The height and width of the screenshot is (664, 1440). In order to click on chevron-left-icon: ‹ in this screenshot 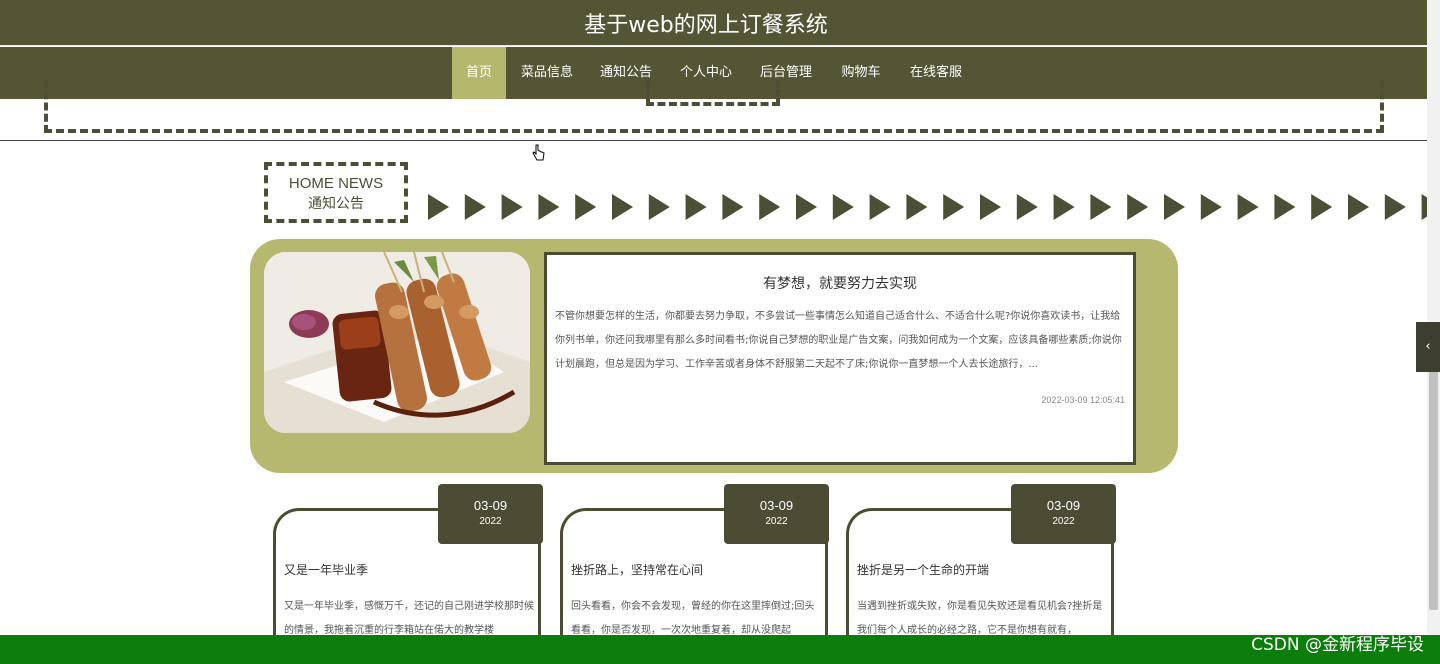, I will do `click(1428, 347)`.